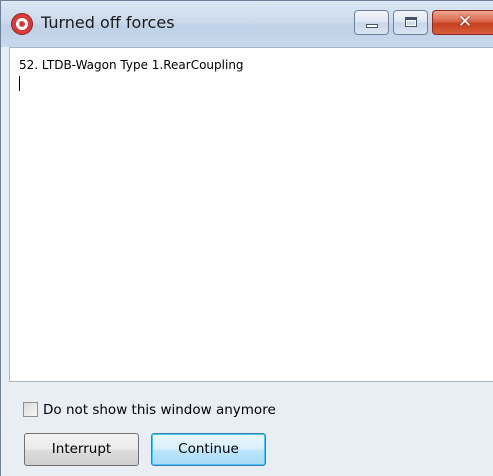 The width and height of the screenshot is (493, 476). Describe the element at coordinates (208, 449) in the screenshot. I see `continue-button: Continue` at that location.